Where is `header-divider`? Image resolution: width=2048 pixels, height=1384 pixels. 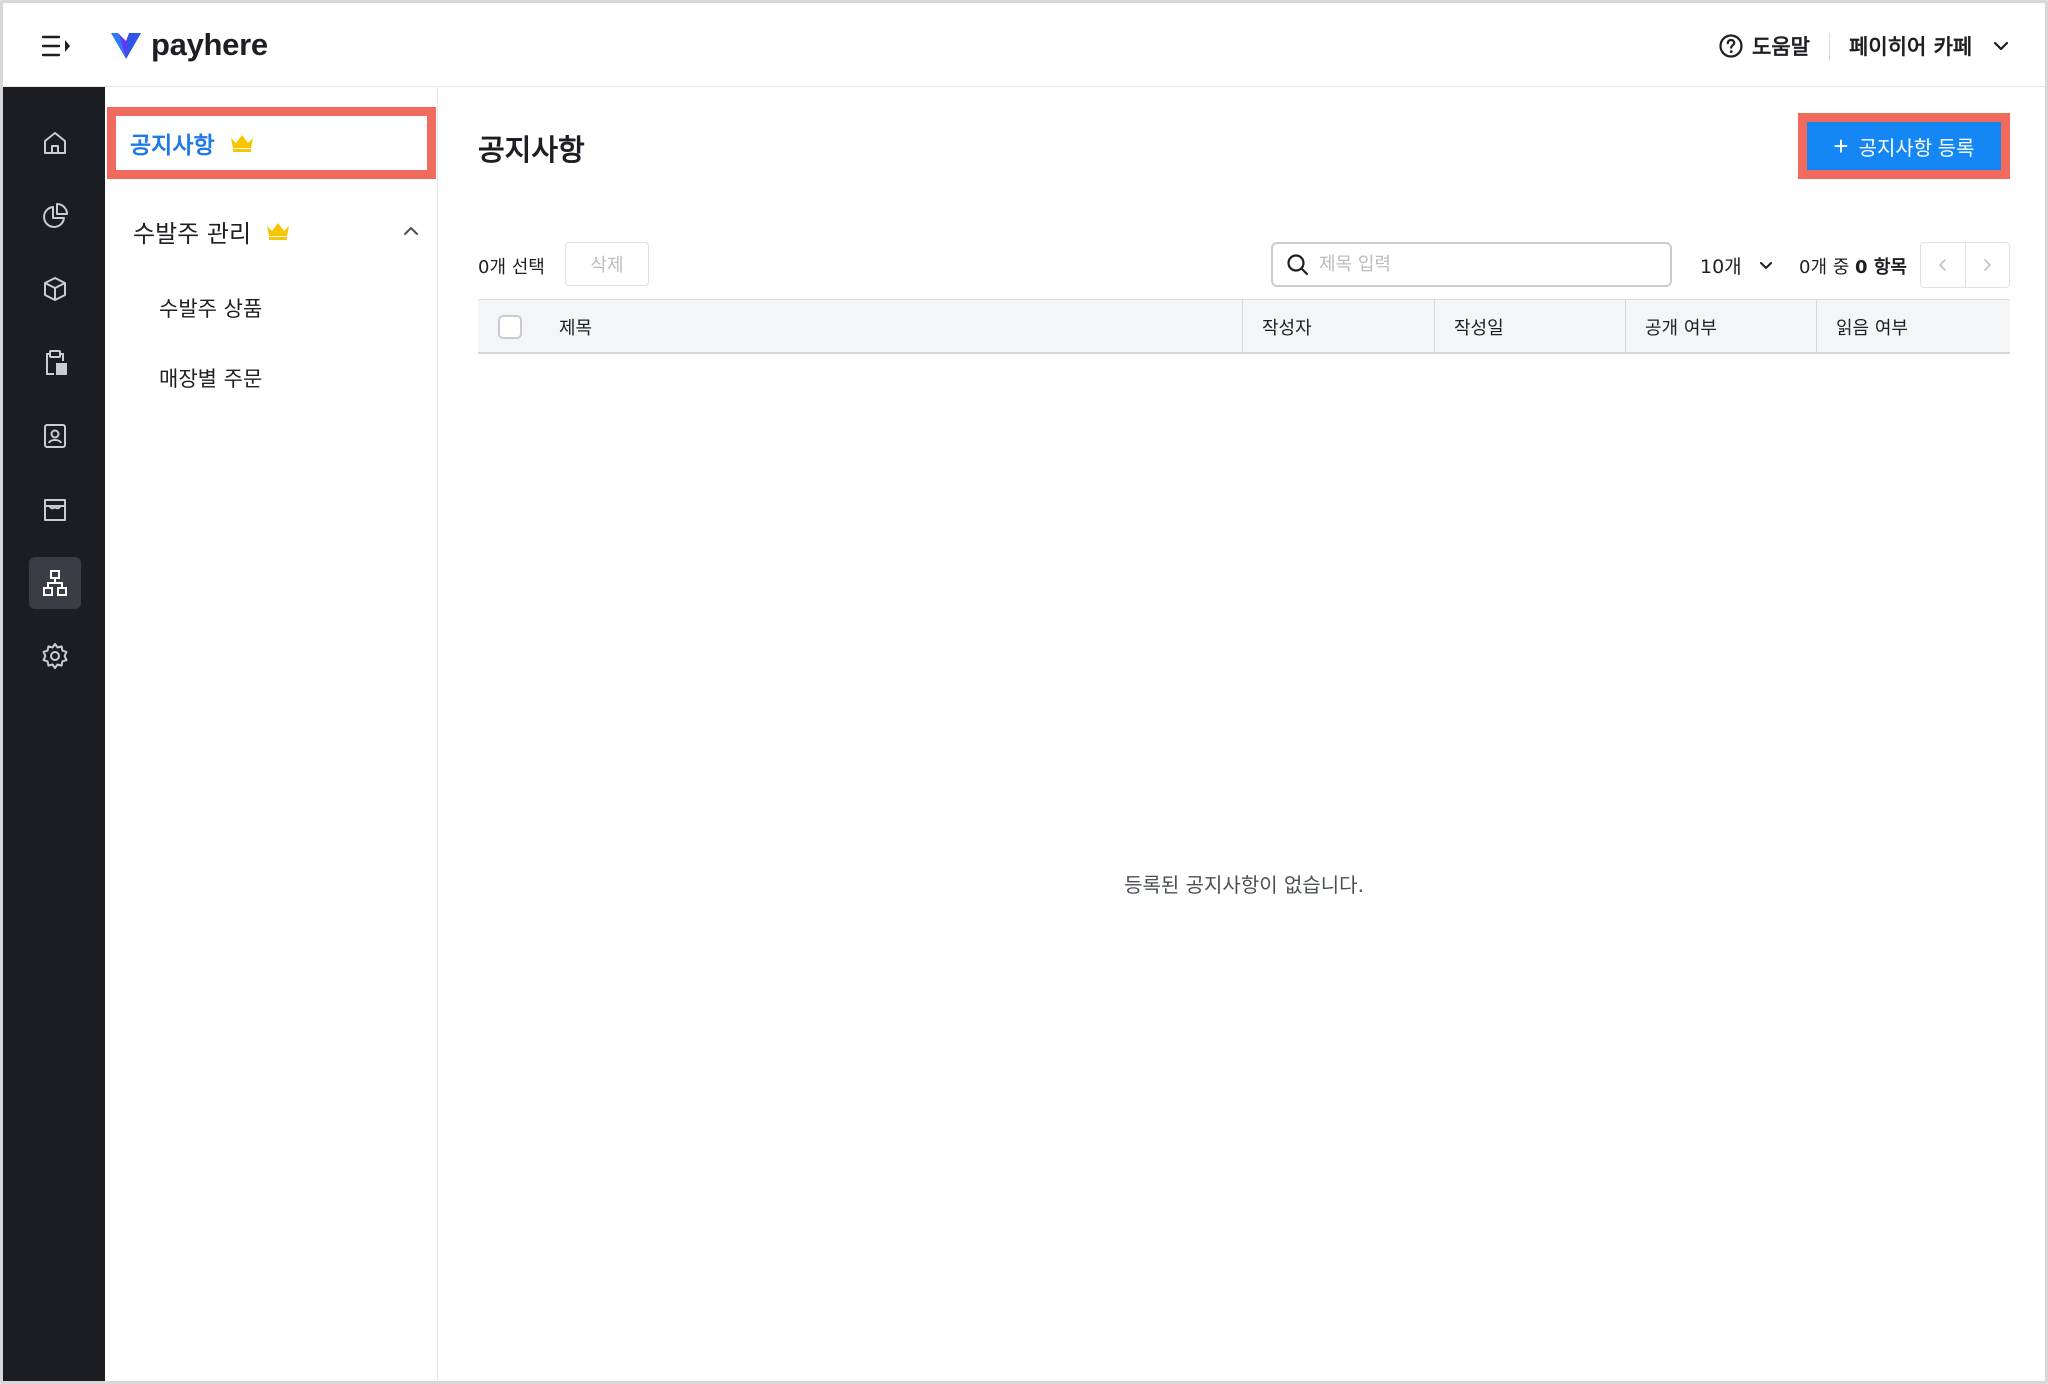
header-divider is located at coordinates (1829, 47).